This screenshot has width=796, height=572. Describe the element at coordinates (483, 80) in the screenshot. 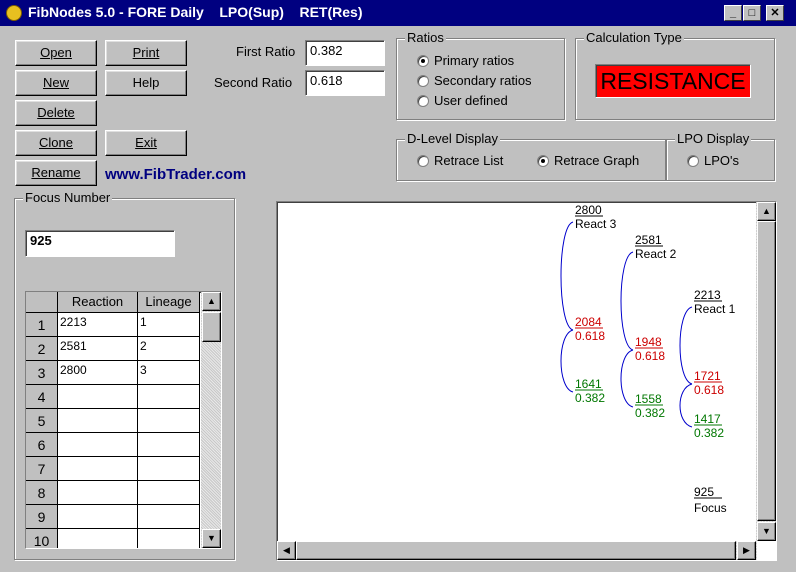

I see `secondary-ratios-label: Secondary ratios` at that location.